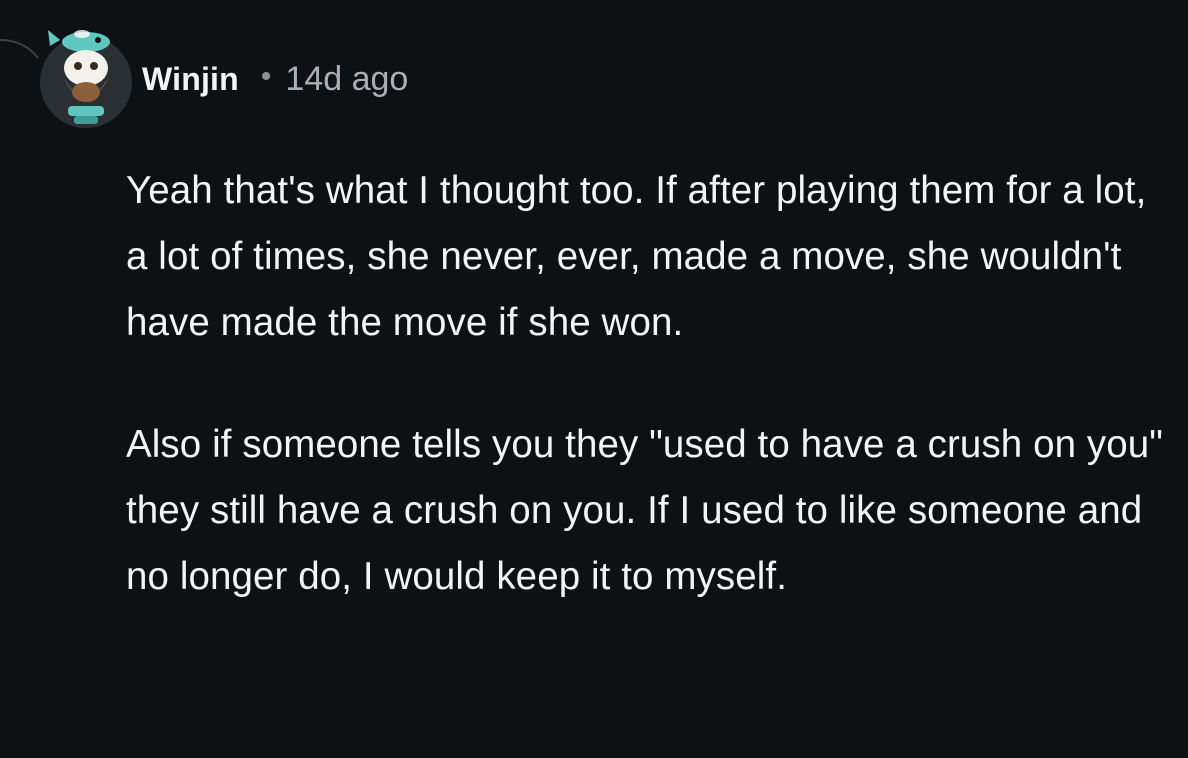  I want to click on snoo-avatar-icon, so click(86, 73).